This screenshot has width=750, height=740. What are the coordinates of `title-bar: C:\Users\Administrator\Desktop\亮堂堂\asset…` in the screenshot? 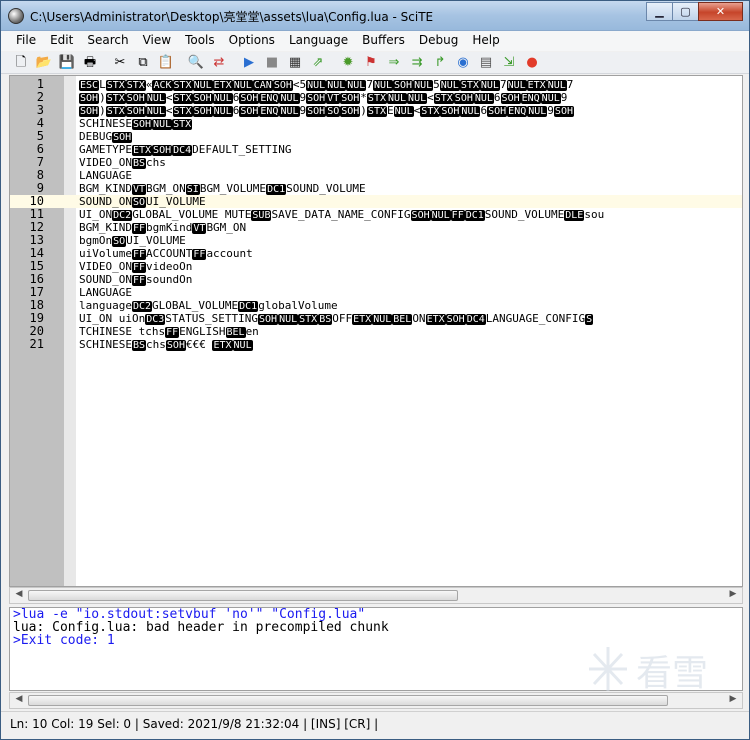 It's located at (375, 16).